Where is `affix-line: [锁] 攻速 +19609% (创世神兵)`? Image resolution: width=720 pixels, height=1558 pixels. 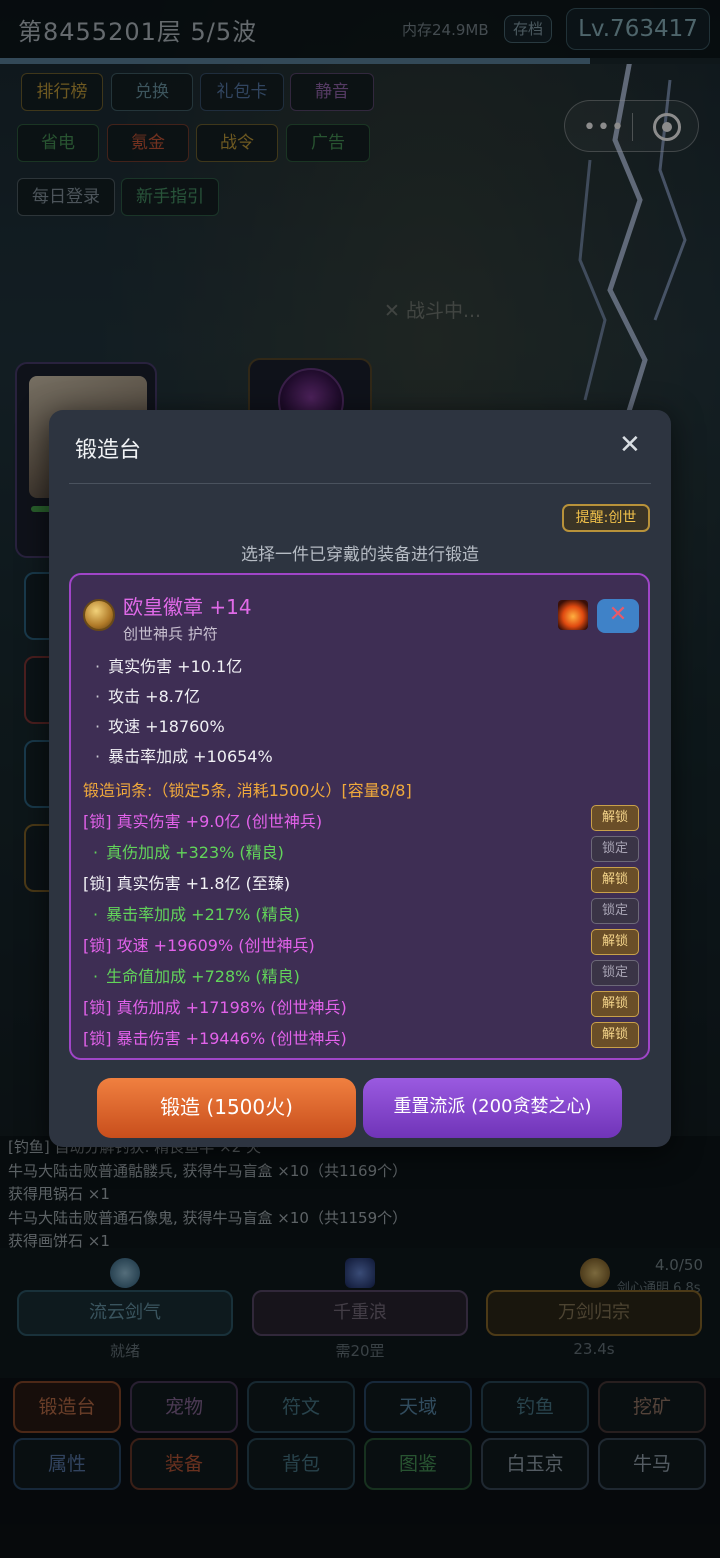
affix-line: [锁] 攻速 +19609% (创世神兵) is located at coordinates (199, 945).